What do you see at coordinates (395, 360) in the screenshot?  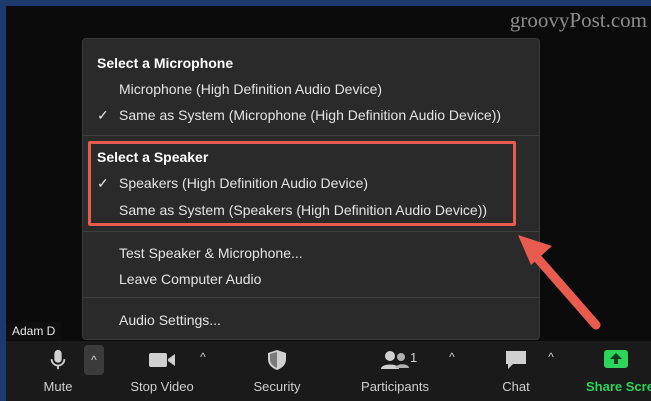 I see `participants-icon` at bounding box center [395, 360].